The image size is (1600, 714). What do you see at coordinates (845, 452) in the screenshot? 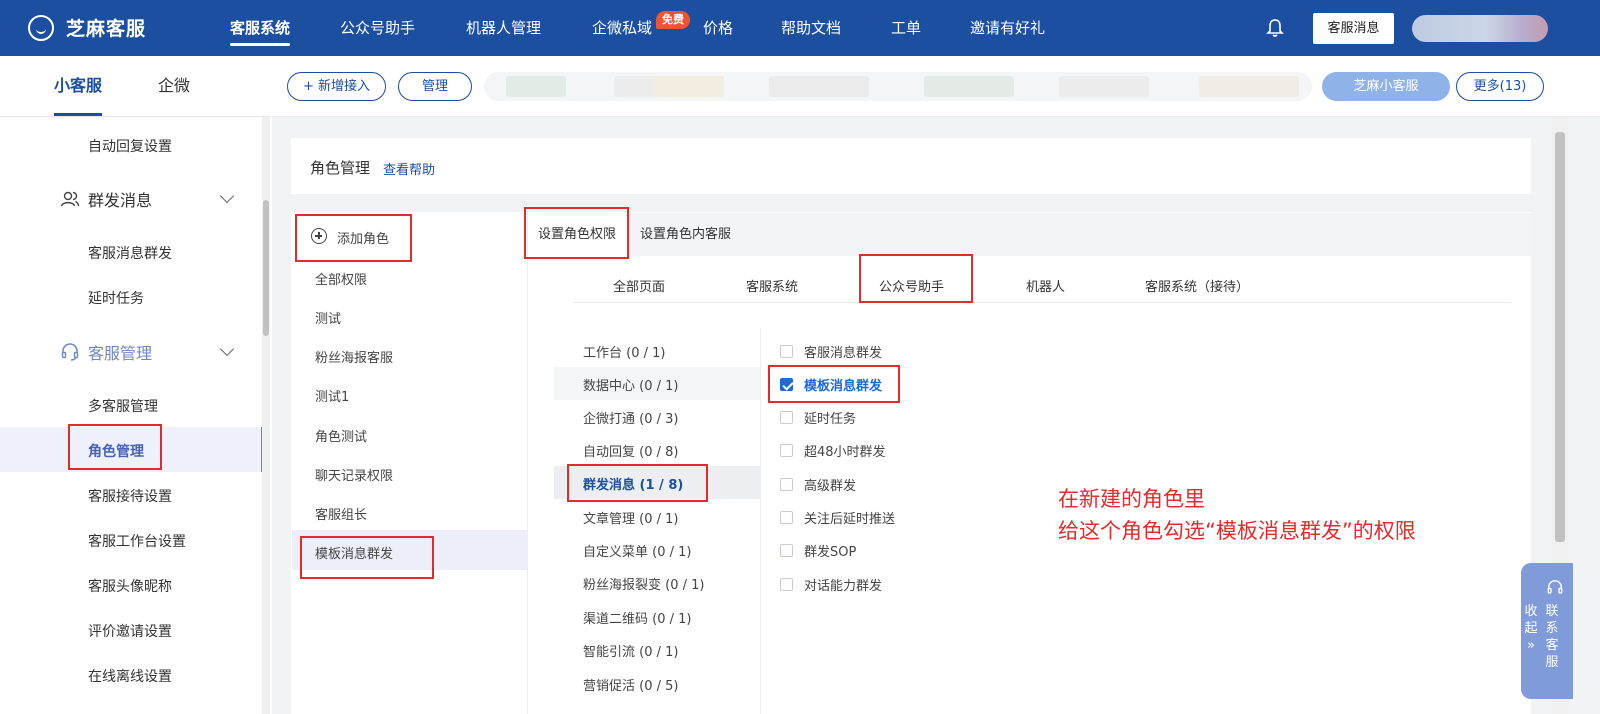
I see `perm-label: 超48小时群发` at bounding box center [845, 452].